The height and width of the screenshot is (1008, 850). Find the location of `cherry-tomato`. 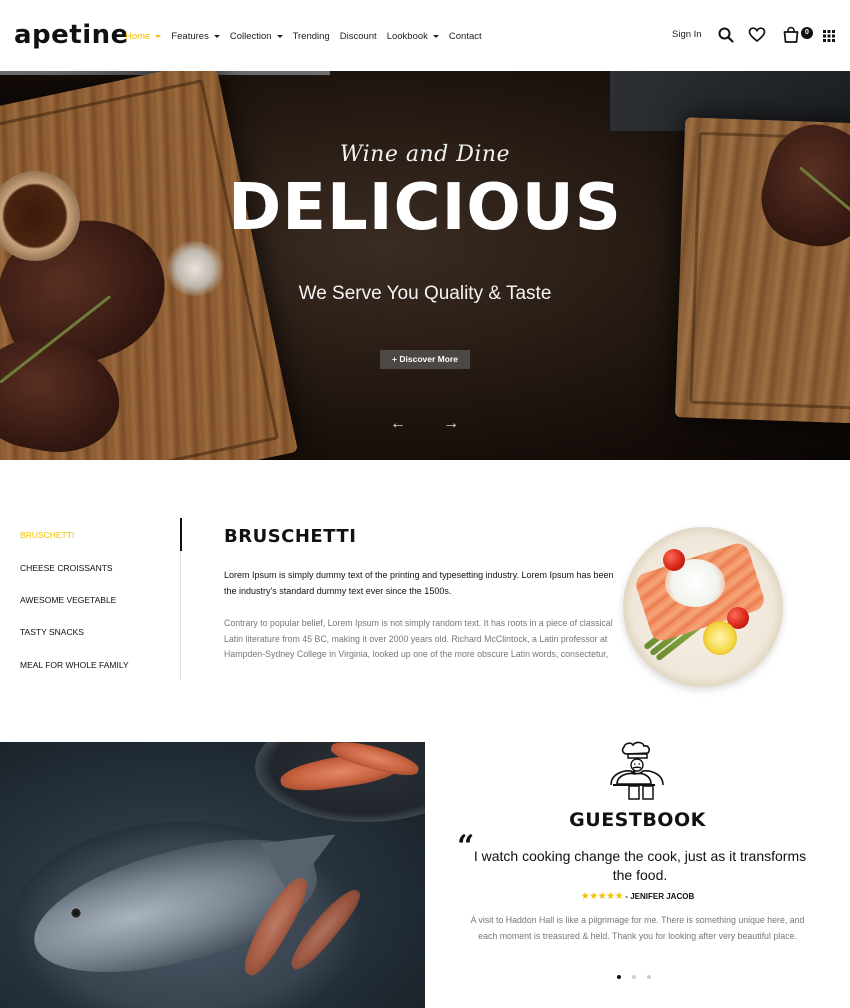

cherry-tomato is located at coordinates (674, 560).